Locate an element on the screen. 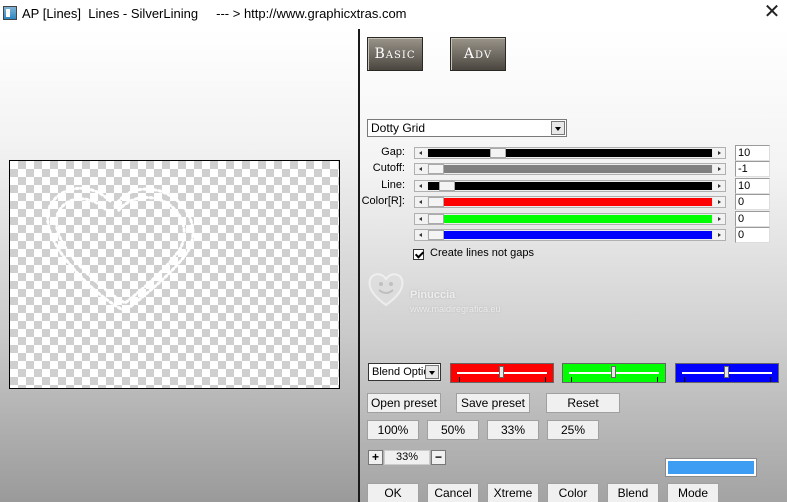 The width and height of the screenshot is (787, 502). blend-options-select: Blend Optio is located at coordinates (404, 372).